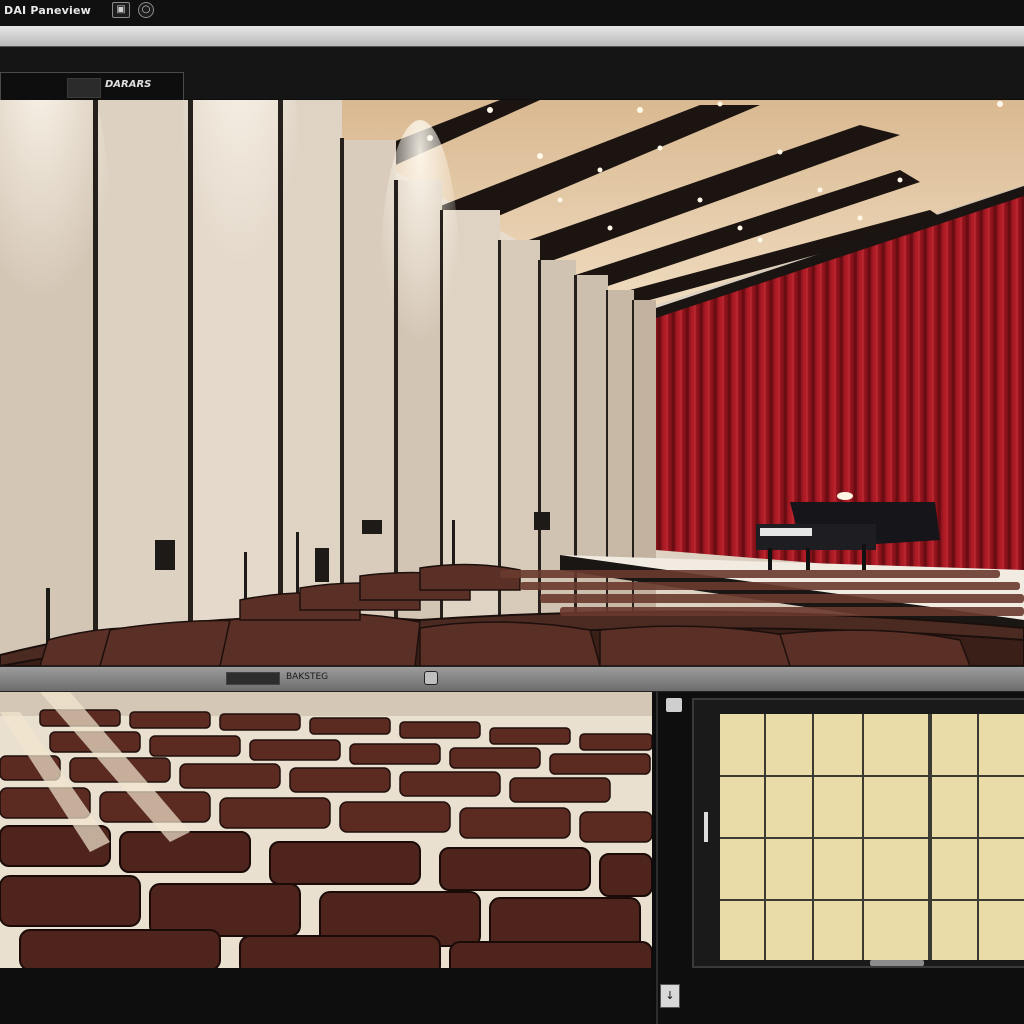  What do you see at coordinates (670, 996) in the screenshot?
I see `download-icon: ↓` at bounding box center [670, 996].